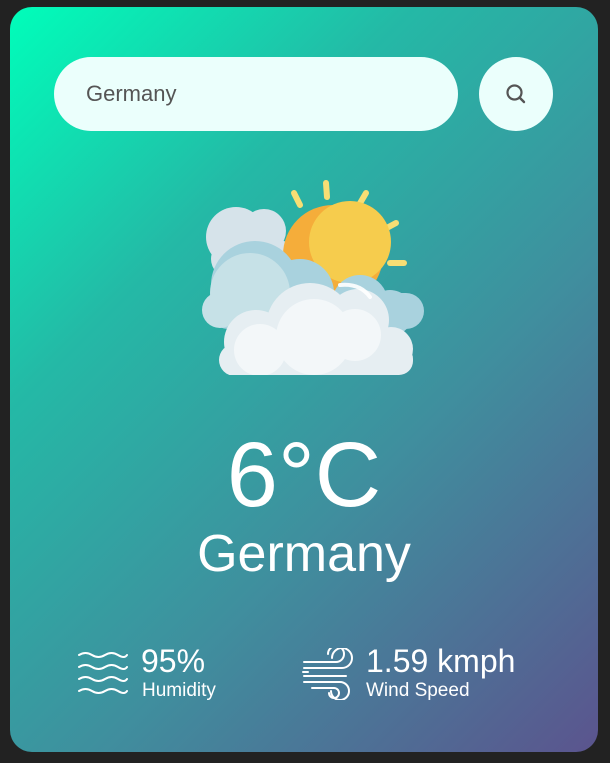 The height and width of the screenshot is (763, 610). What do you see at coordinates (441, 661) in the screenshot?
I see `wind-speed-value: 1.59 kmph` at bounding box center [441, 661].